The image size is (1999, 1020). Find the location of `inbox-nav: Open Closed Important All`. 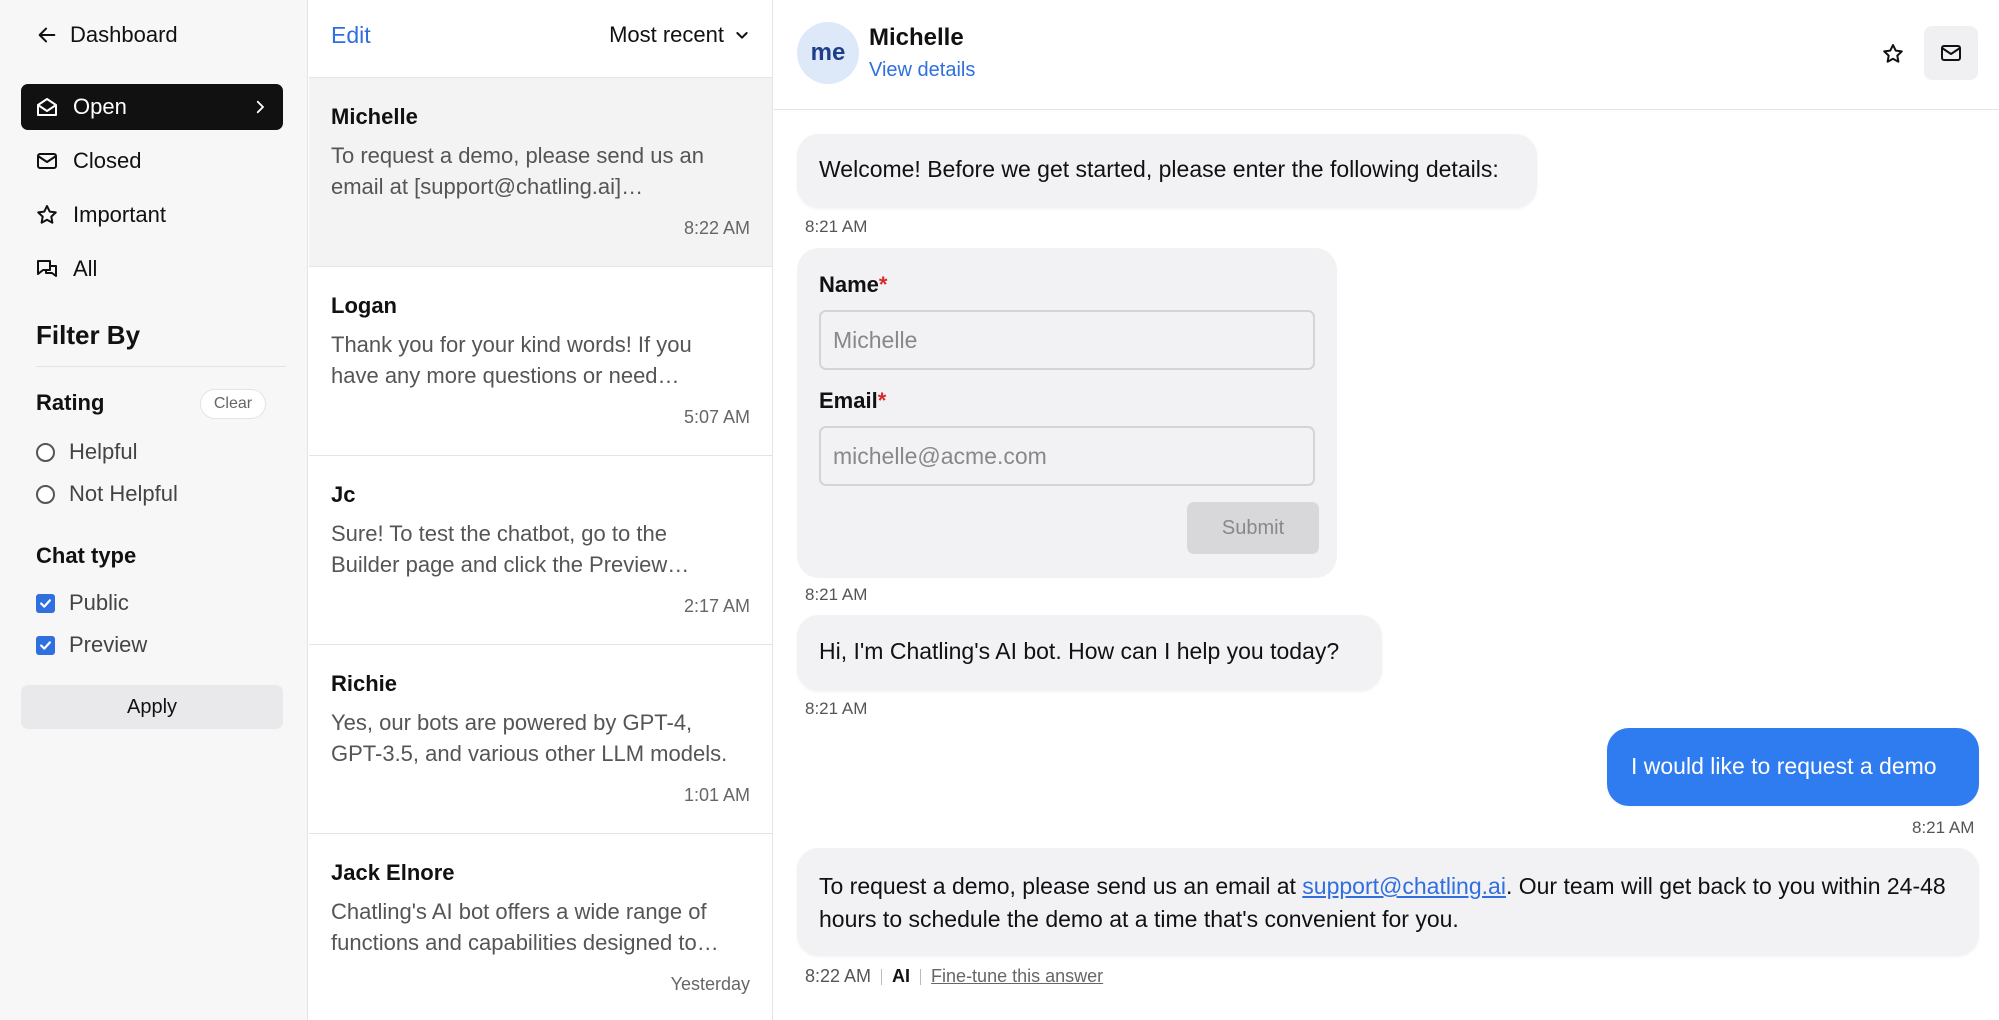

inbox-nav: Open Closed Important All is located at coordinates (152, 192).